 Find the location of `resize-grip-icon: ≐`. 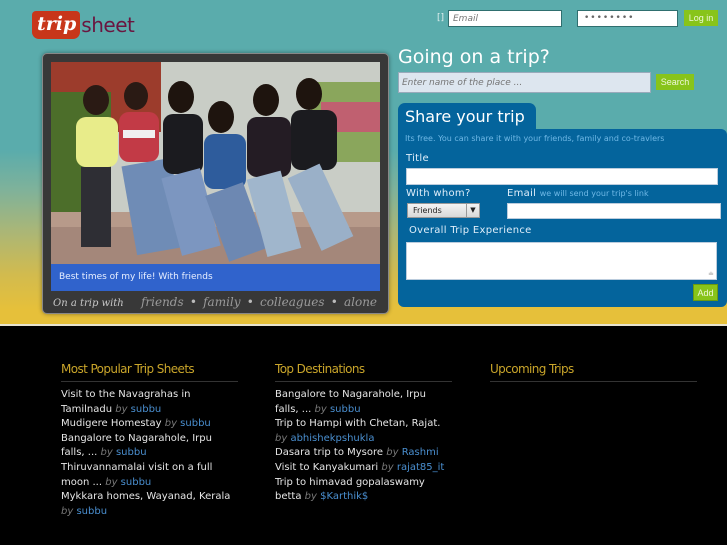

resize-grip-icon: ≐ is located at coordinates (711, 274).